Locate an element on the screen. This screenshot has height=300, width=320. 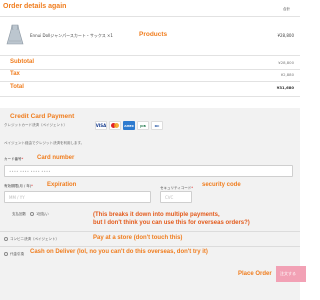
tax-label: Tax is located at coordinates (15, 74).